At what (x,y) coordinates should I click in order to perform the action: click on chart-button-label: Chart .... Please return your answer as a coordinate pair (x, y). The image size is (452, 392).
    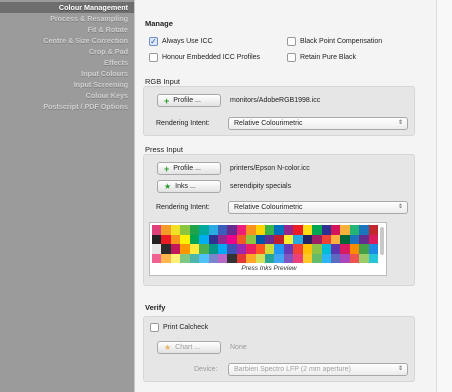
    Looking at the image, I should click on (188, 347).